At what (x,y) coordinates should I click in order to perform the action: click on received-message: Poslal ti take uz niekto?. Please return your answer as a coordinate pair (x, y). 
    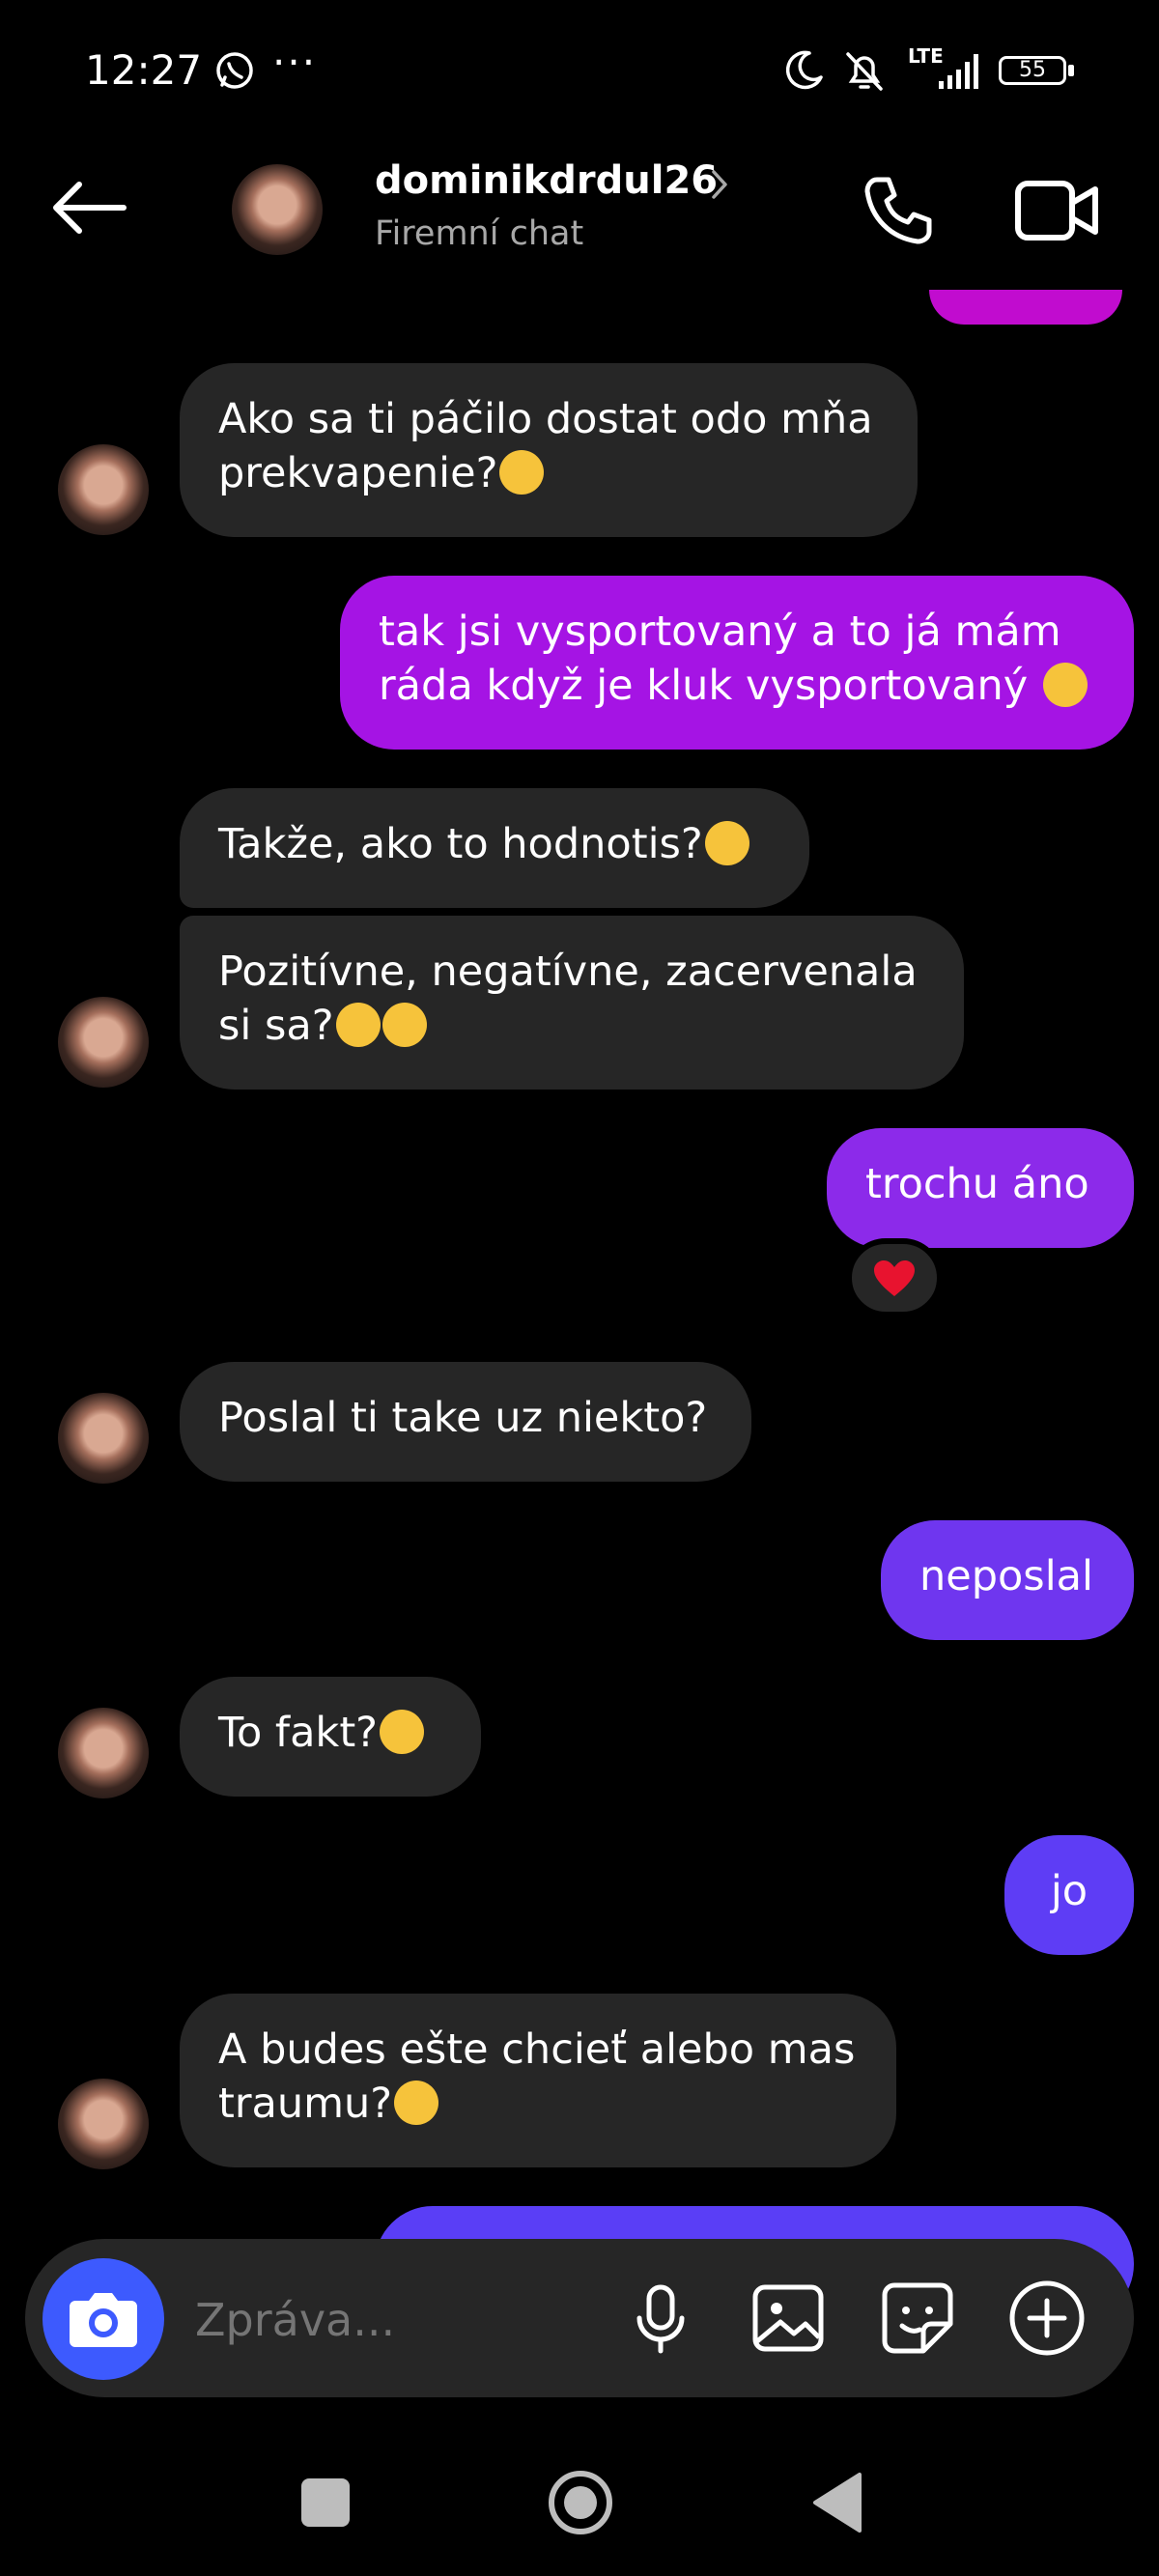
    Looking at the image, I should click on (466, 1422).